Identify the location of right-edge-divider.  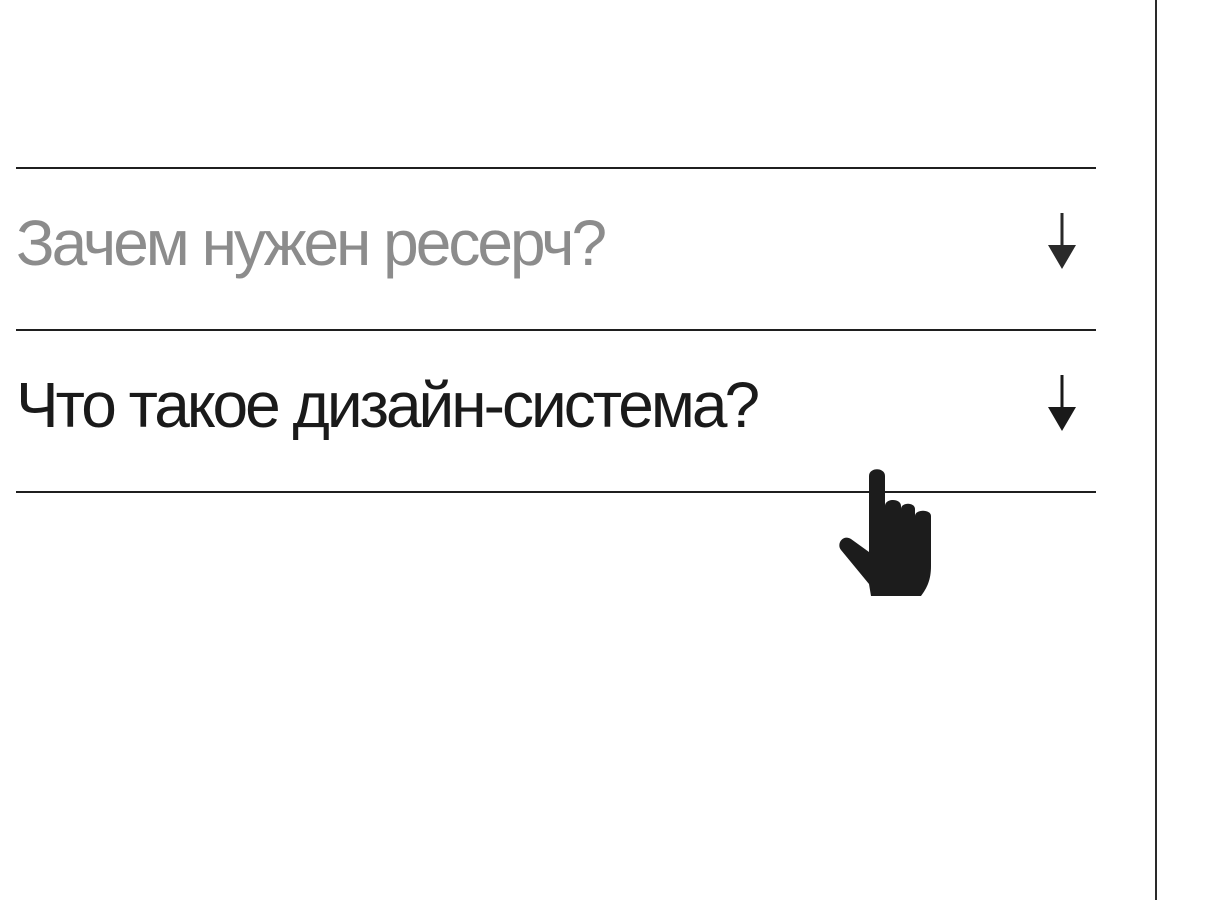
(1156, 450).